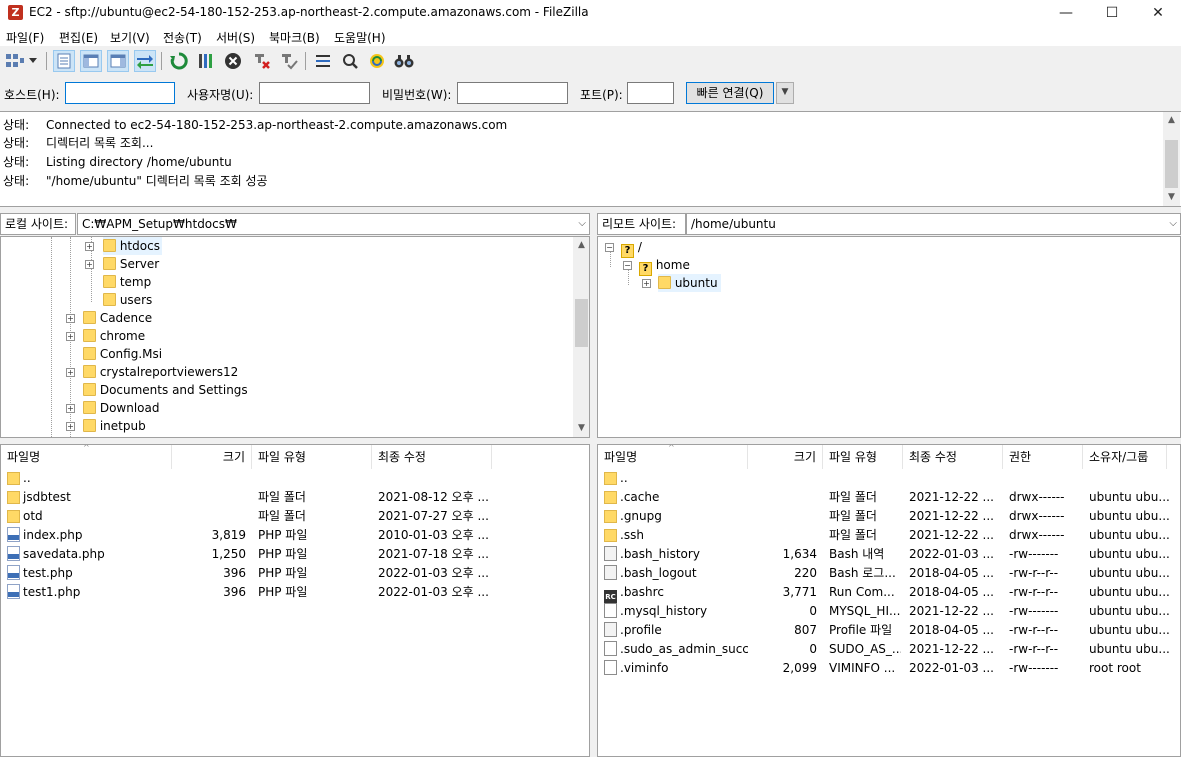  What do you see at coordinates (25, 37) in the screenshot?
I see `menu-file: 파일(F)` at bounding box center [25, 37].